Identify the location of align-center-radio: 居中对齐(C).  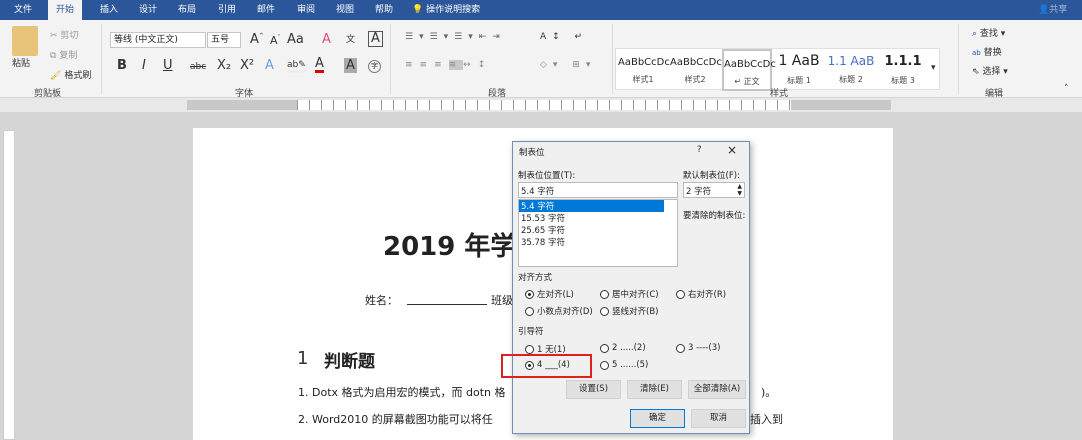
(629, 294).